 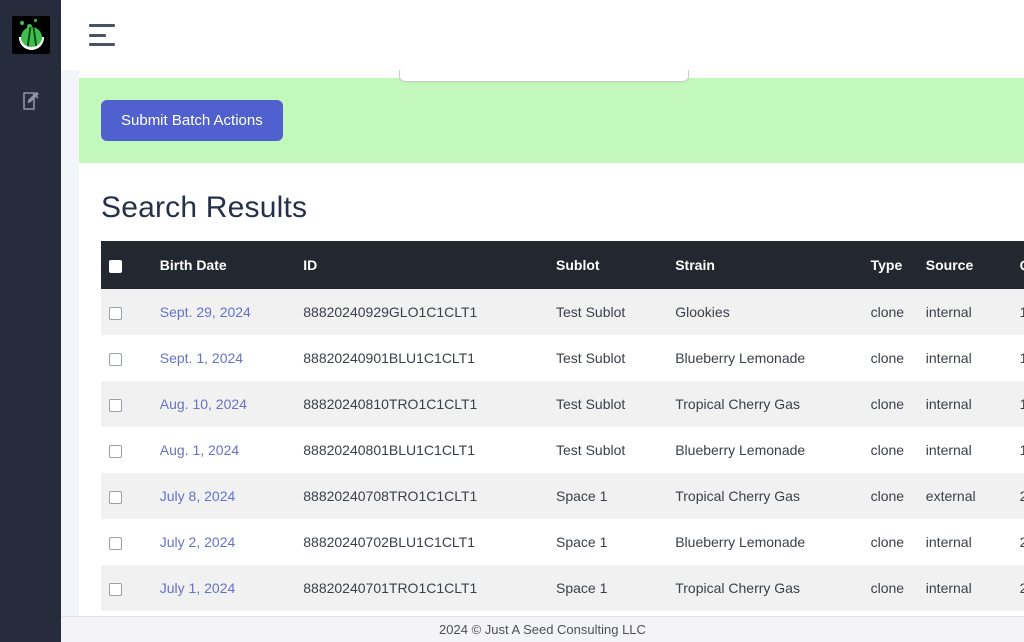 What do you see at coordinates (203, 404) in the screenshot?
I see `birth-date-link: Aug. 10, 2024` at bounding box center [203, 404].